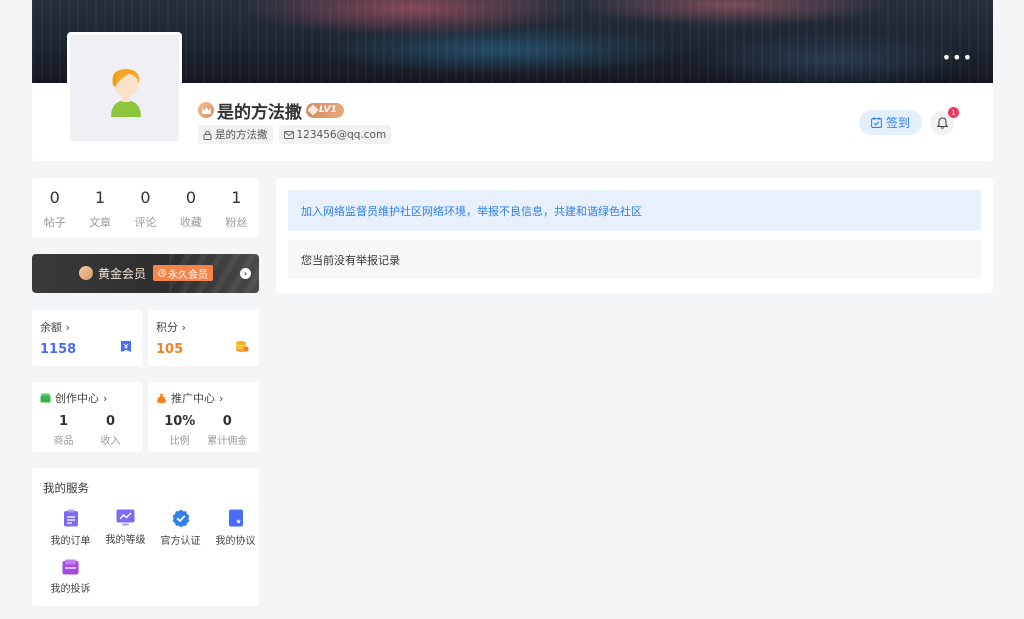 The width and height of the screenshot is (1024, 619). I want to click on bell-icon, so click(942, 123).